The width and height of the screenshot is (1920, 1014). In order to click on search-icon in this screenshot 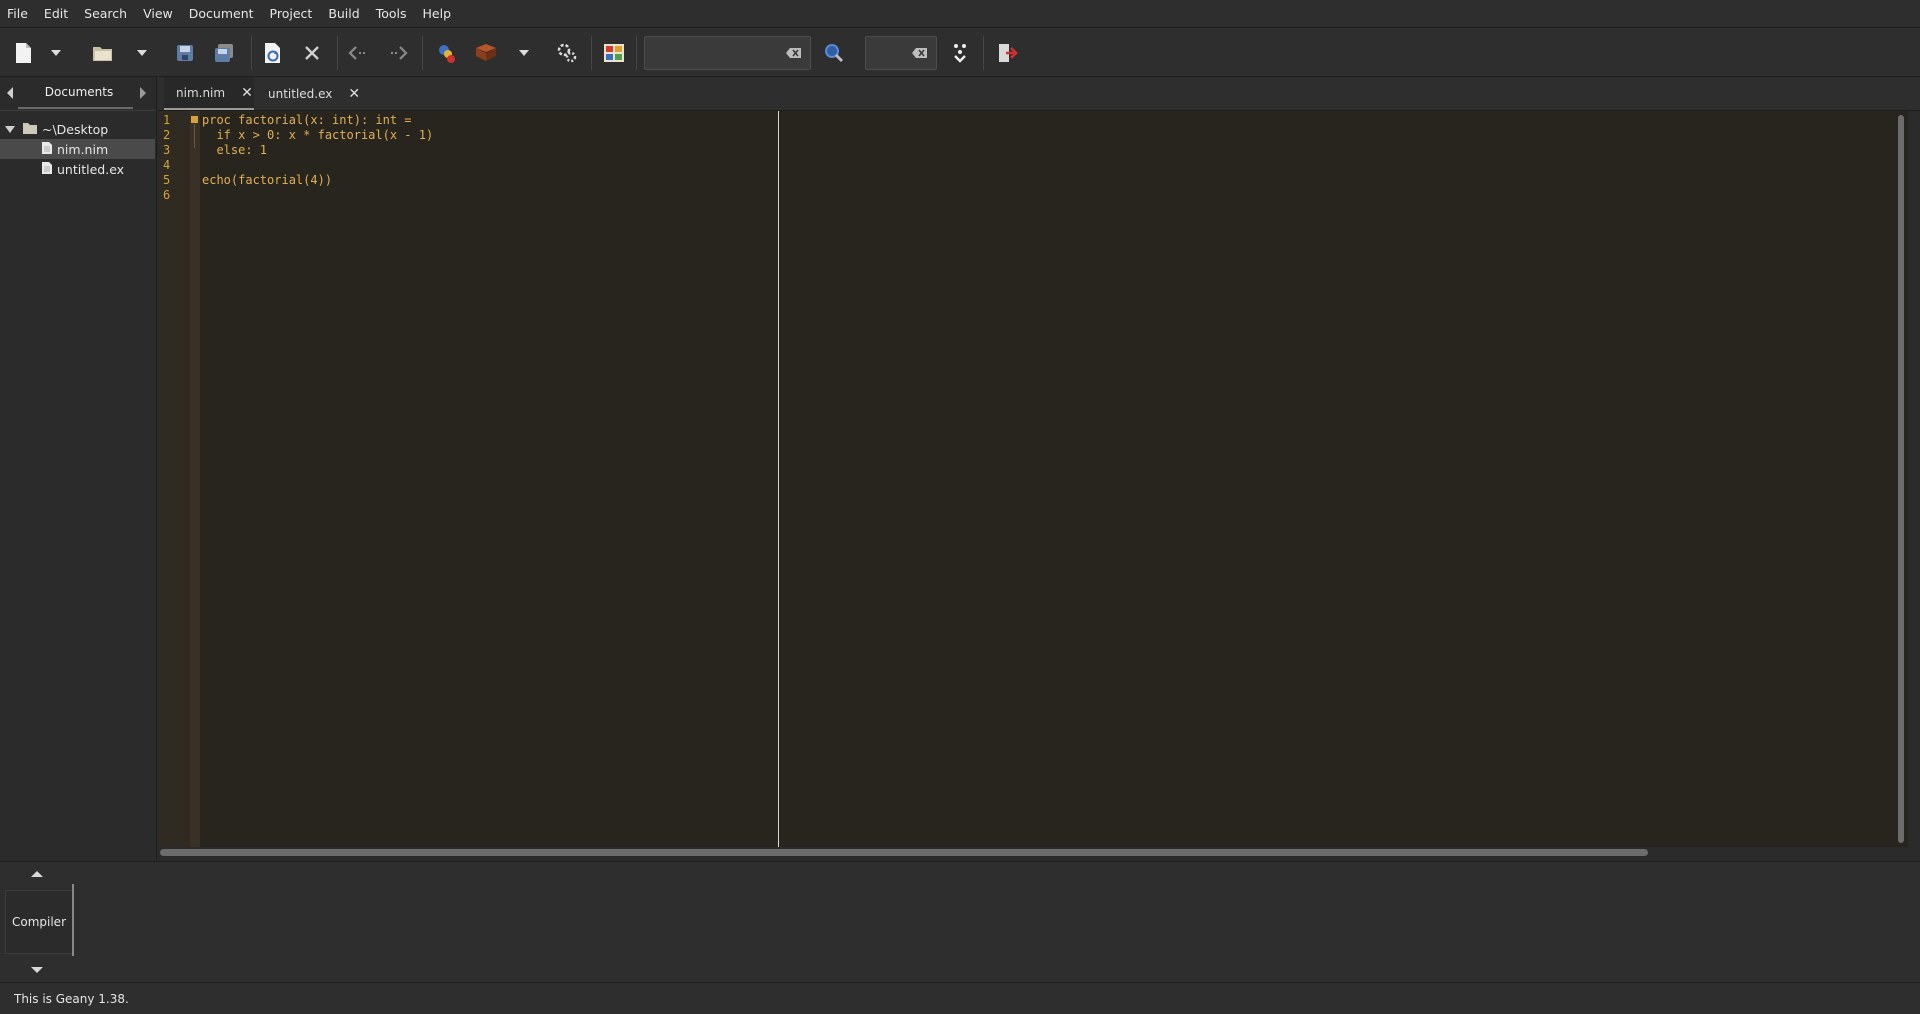, I will do `click(834, 53)`.